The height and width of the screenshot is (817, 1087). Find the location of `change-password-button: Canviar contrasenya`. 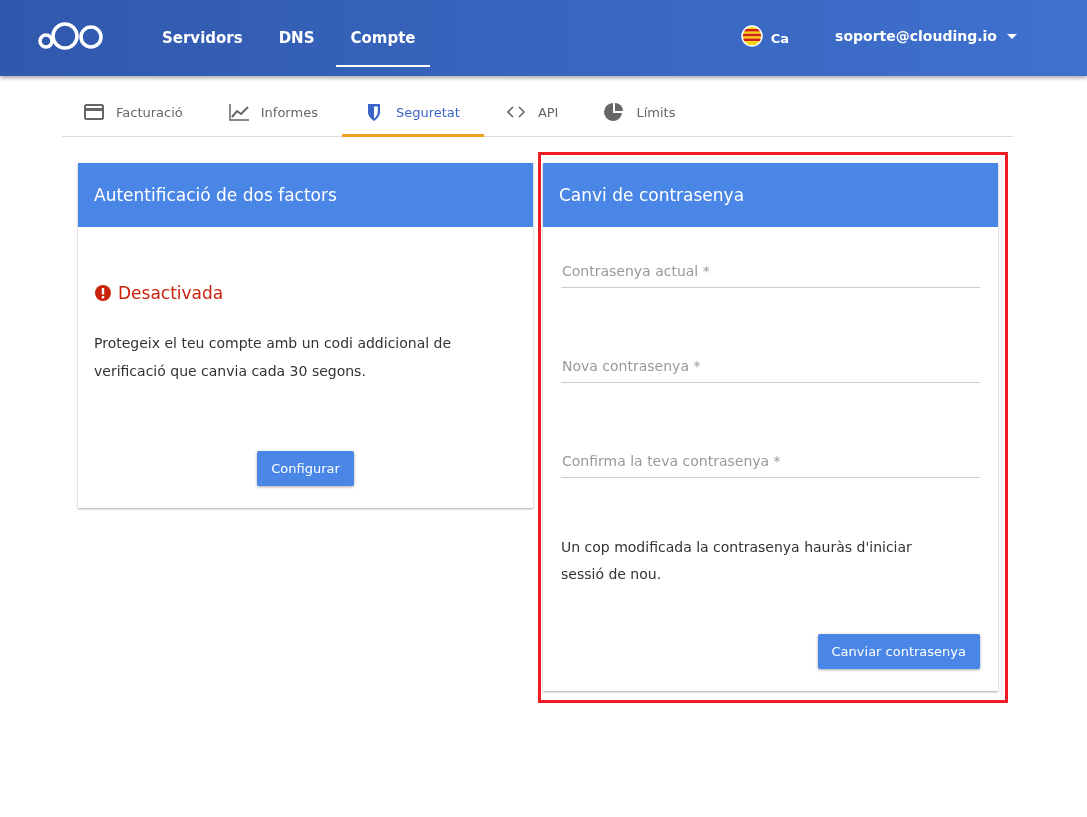

change-password-button: Canviar contrasenya is located at coordinates (898, 651).